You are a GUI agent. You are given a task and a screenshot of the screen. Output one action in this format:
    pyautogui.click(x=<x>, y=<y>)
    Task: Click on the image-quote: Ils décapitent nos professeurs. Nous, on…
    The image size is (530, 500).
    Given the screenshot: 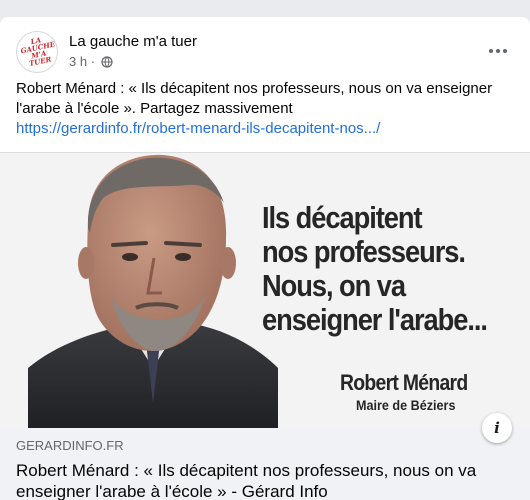 What is the action you would take?
    pyautogui.click(x=376, y=269)
    